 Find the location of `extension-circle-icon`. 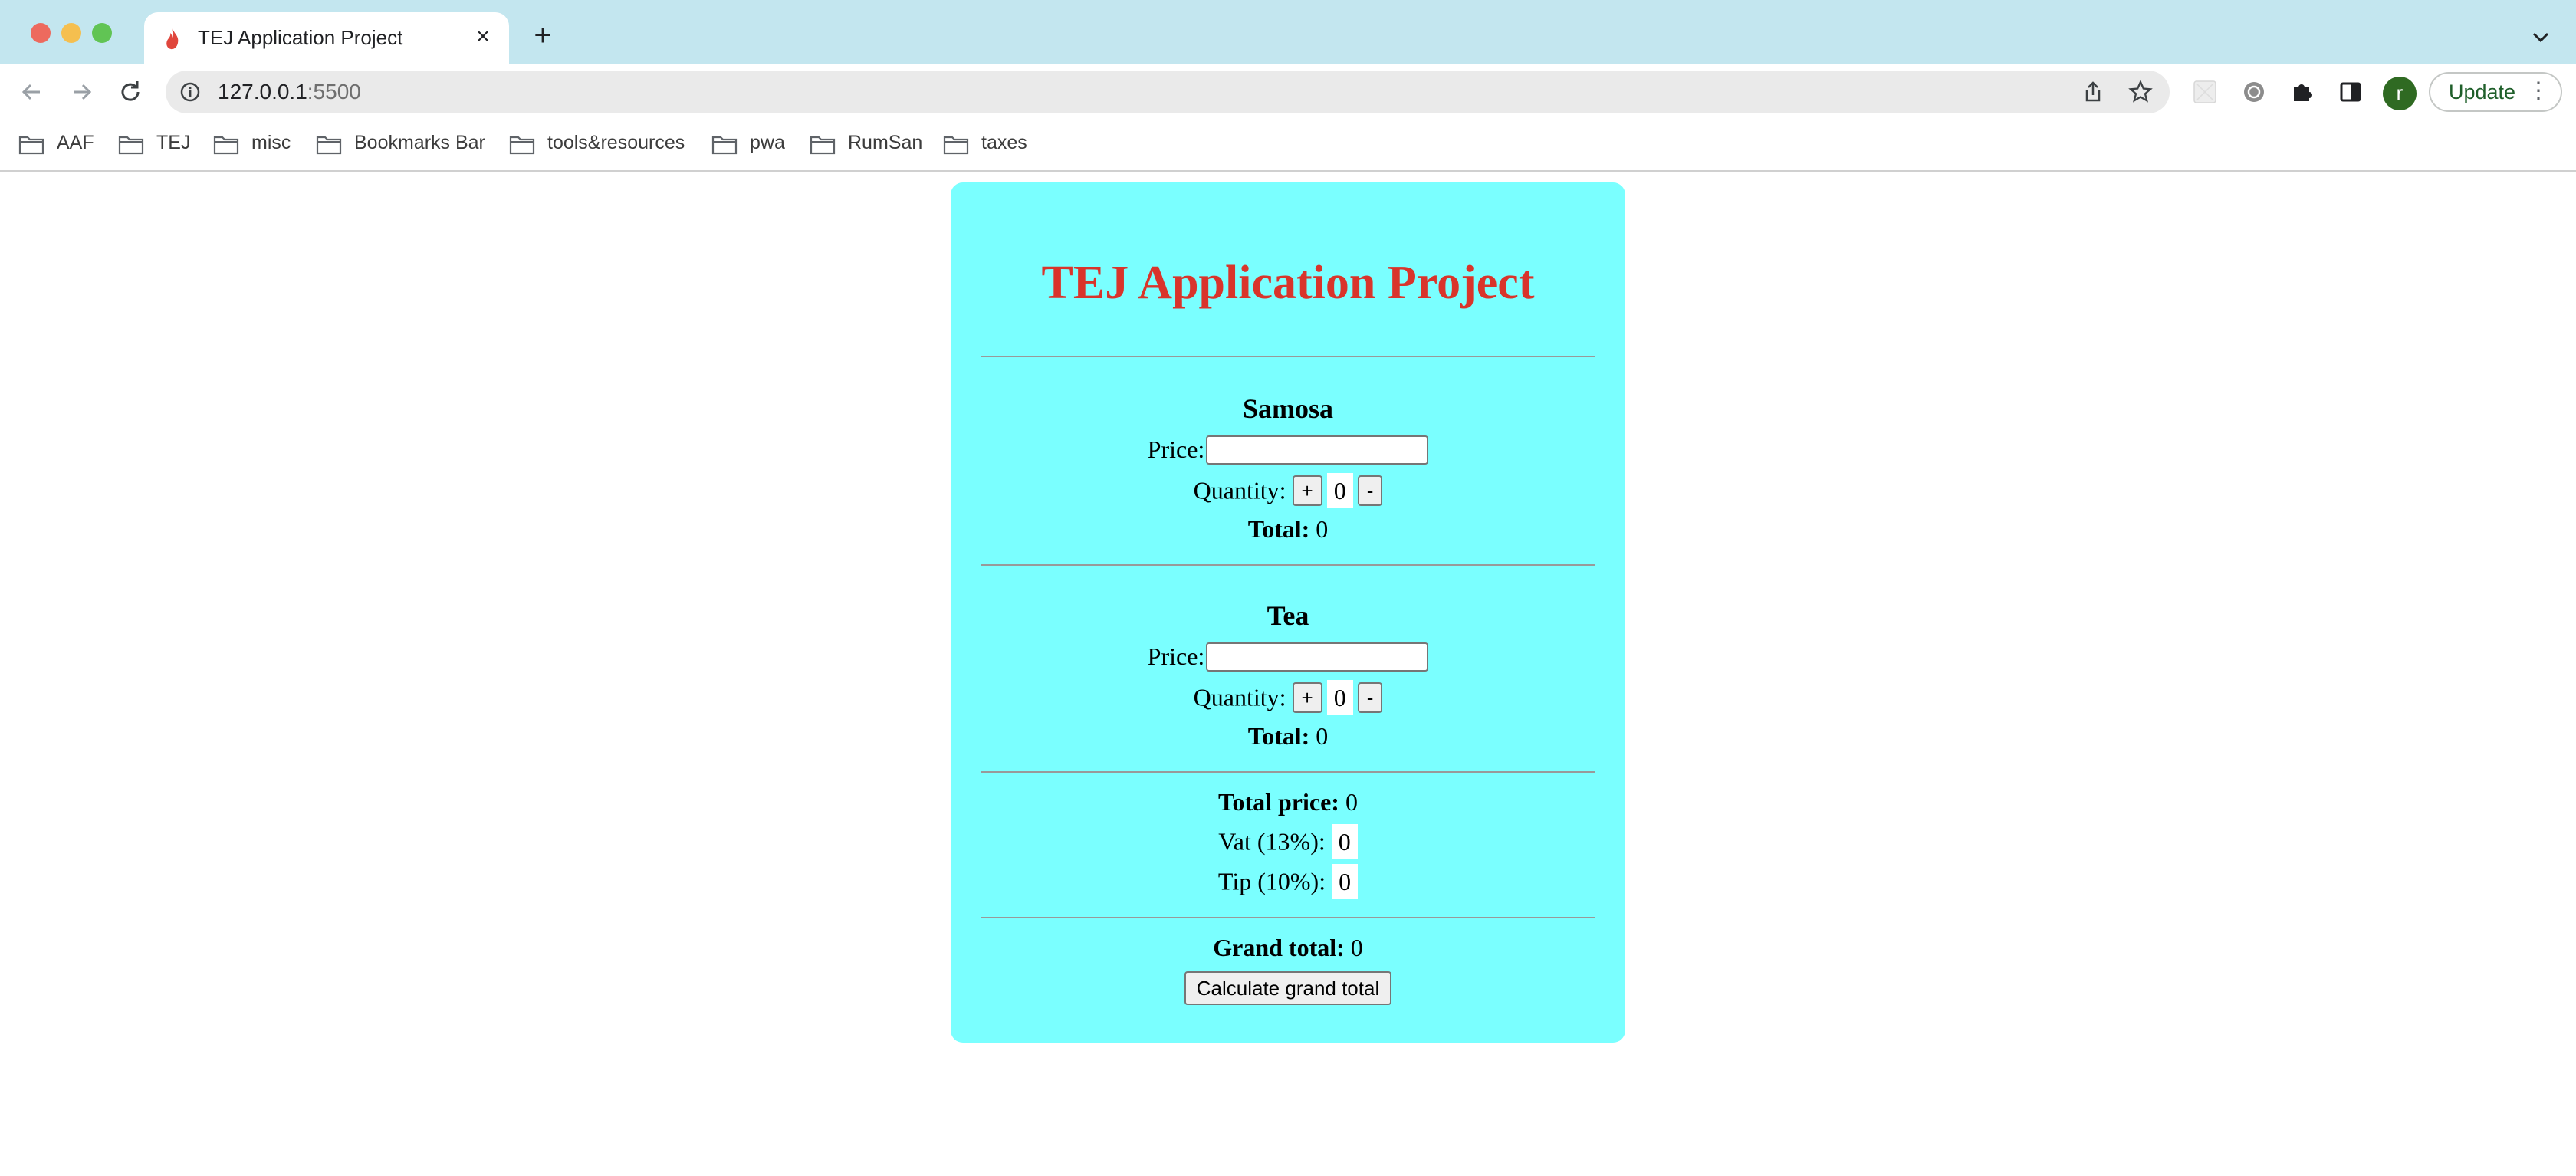

extension-circle-icon is located at coordinates (2254, 92).